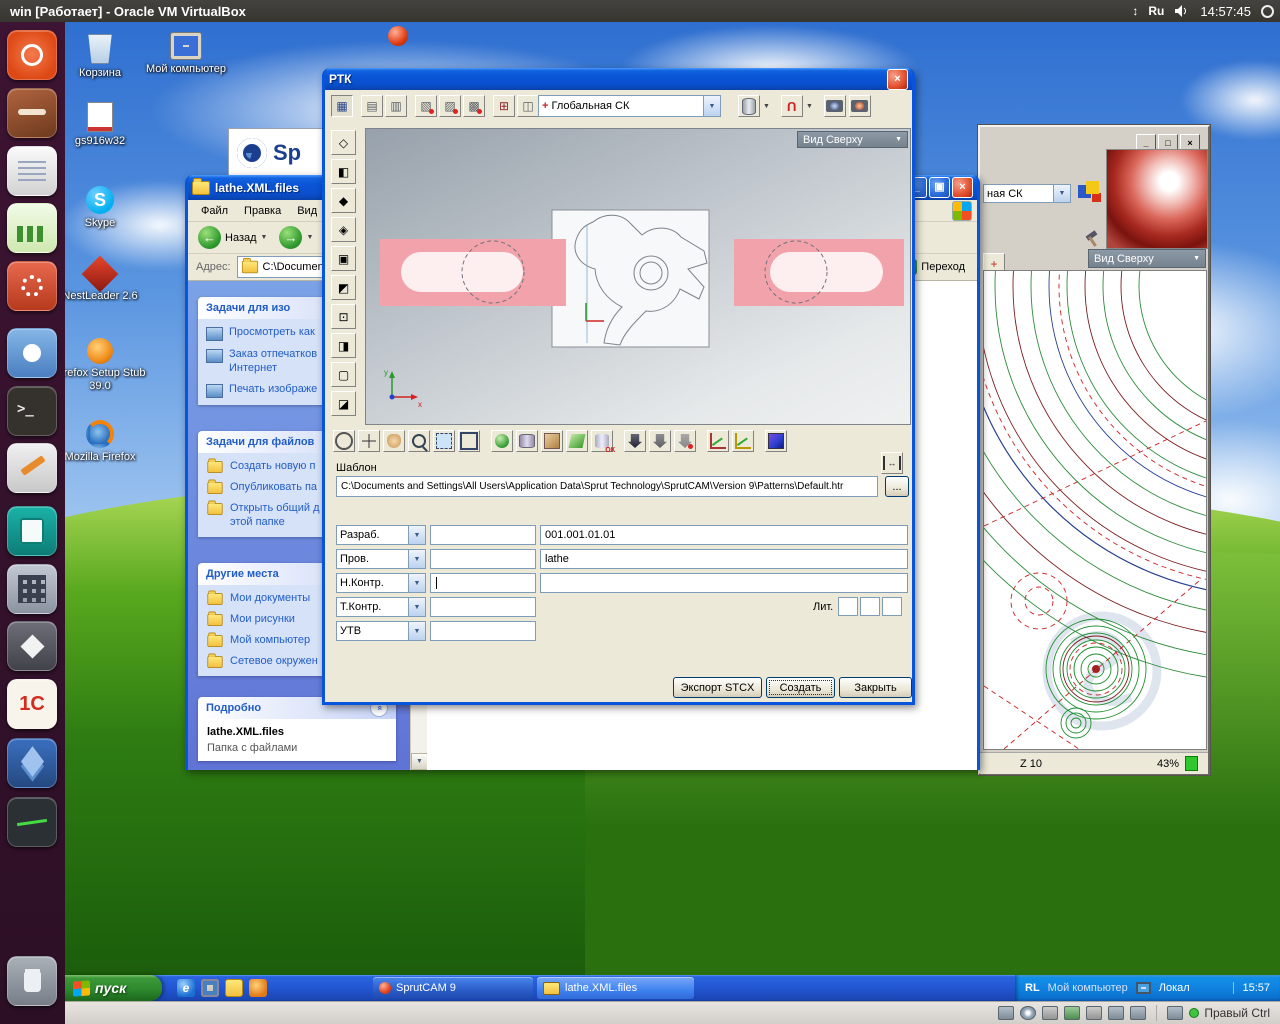 Image resolution: width=1280 pixels, height=1024 pixels. I want to click on model-tool-button: ◧, so click(343, 171).